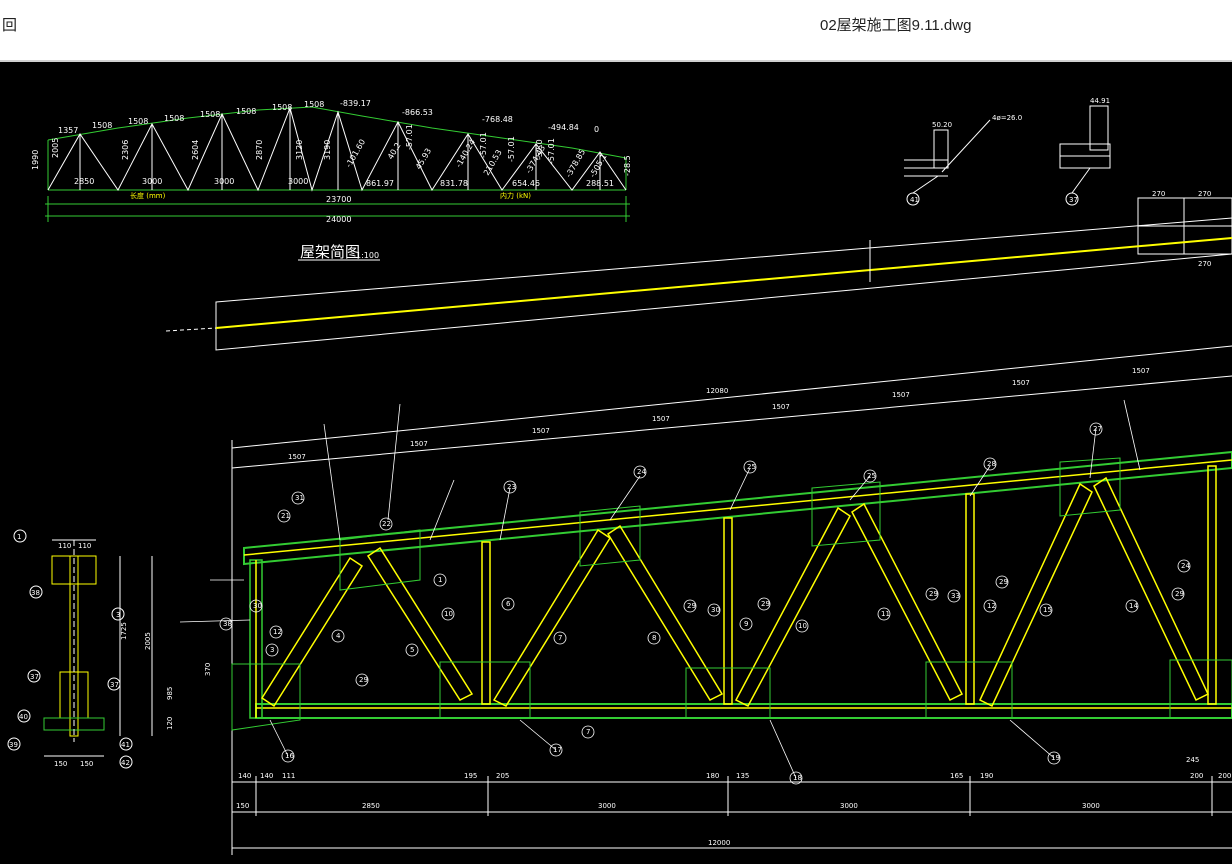  What do you see at coordinates (497, 119) in the screenshot?
I see `ov-force-top: -768.48` at bounding box center [497, 119].